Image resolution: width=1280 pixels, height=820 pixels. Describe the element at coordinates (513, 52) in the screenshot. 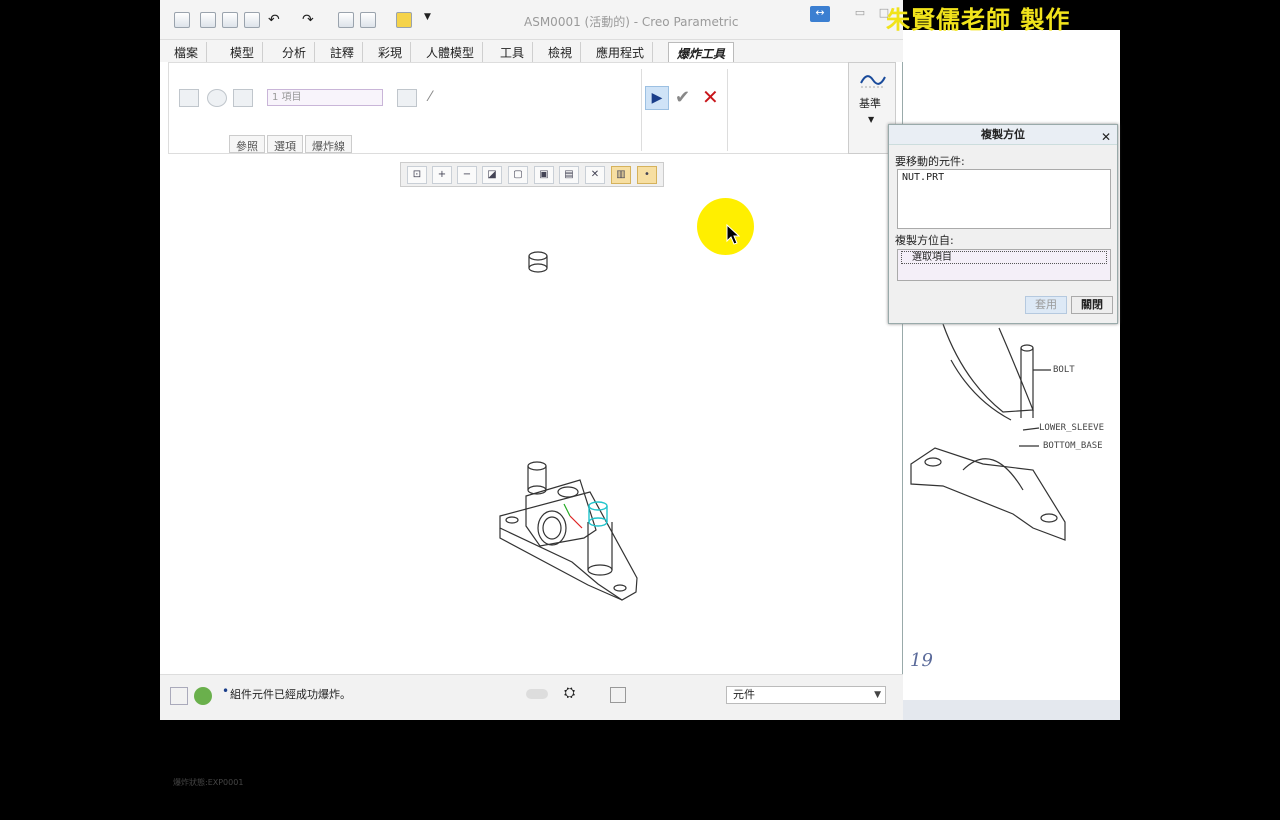

I see `menu-tools: 工具` at that location.